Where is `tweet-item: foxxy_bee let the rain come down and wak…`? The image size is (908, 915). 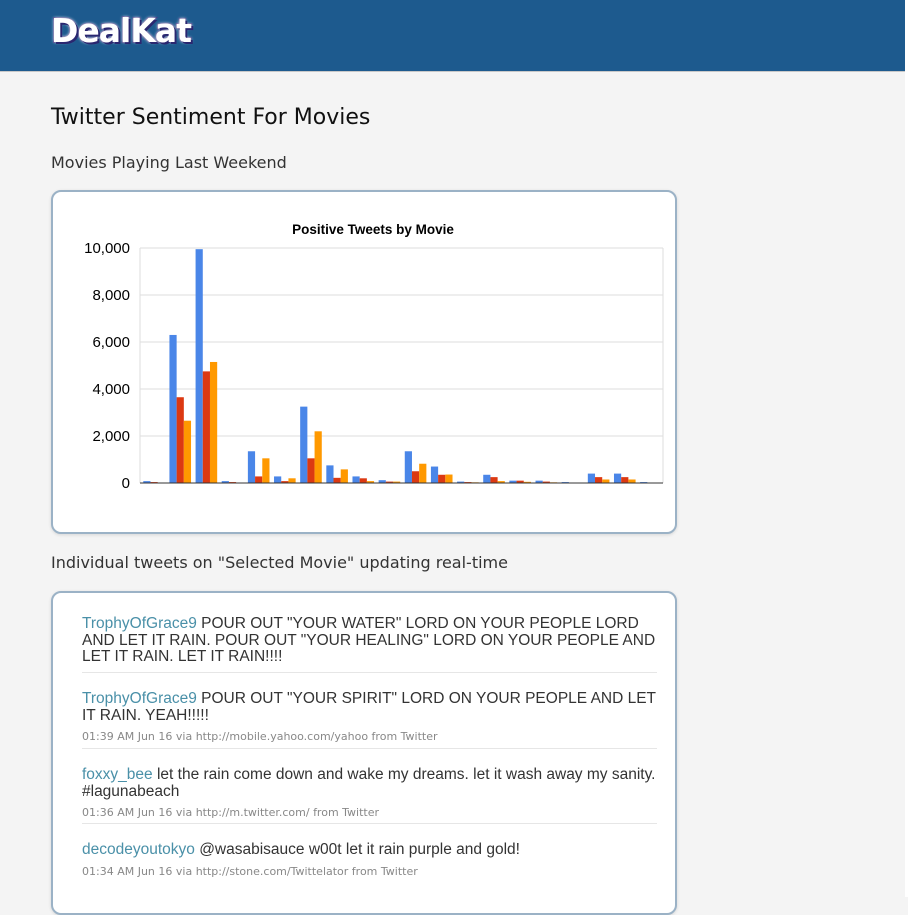 tweet-item: foxxy_bee let the rain come down and wak… is located at coordinates (369, 793).